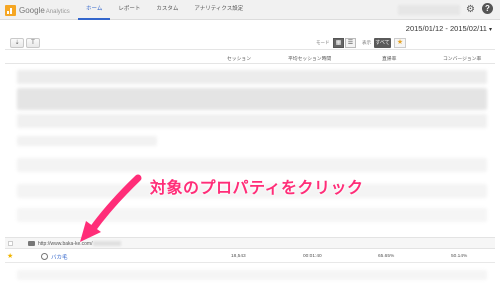  What do you see at coordinates (487, 8) in the screenshot?
I see `help-icon: ?` at bounding box center [487, 8].